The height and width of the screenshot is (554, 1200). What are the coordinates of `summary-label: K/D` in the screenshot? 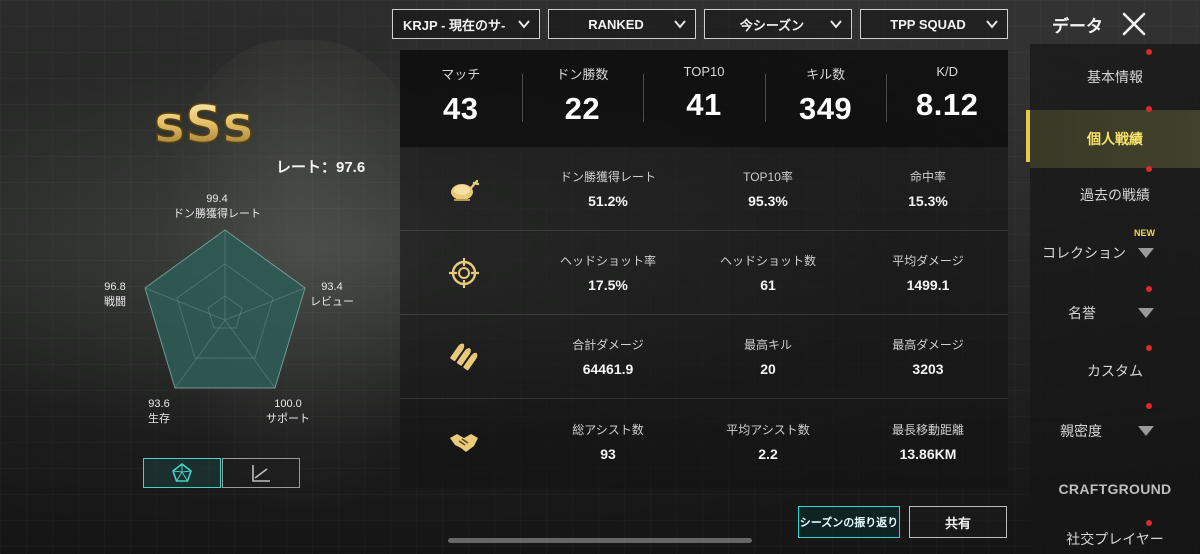 It's located at (947, 71).